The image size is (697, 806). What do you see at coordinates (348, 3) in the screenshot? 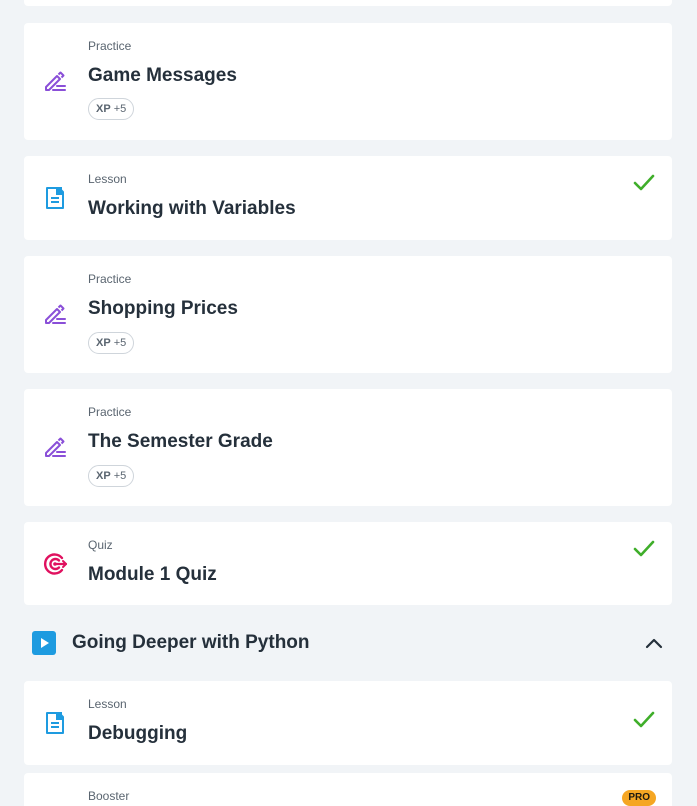
I see `lesson-card-partial` at bounding box center [348, 3].